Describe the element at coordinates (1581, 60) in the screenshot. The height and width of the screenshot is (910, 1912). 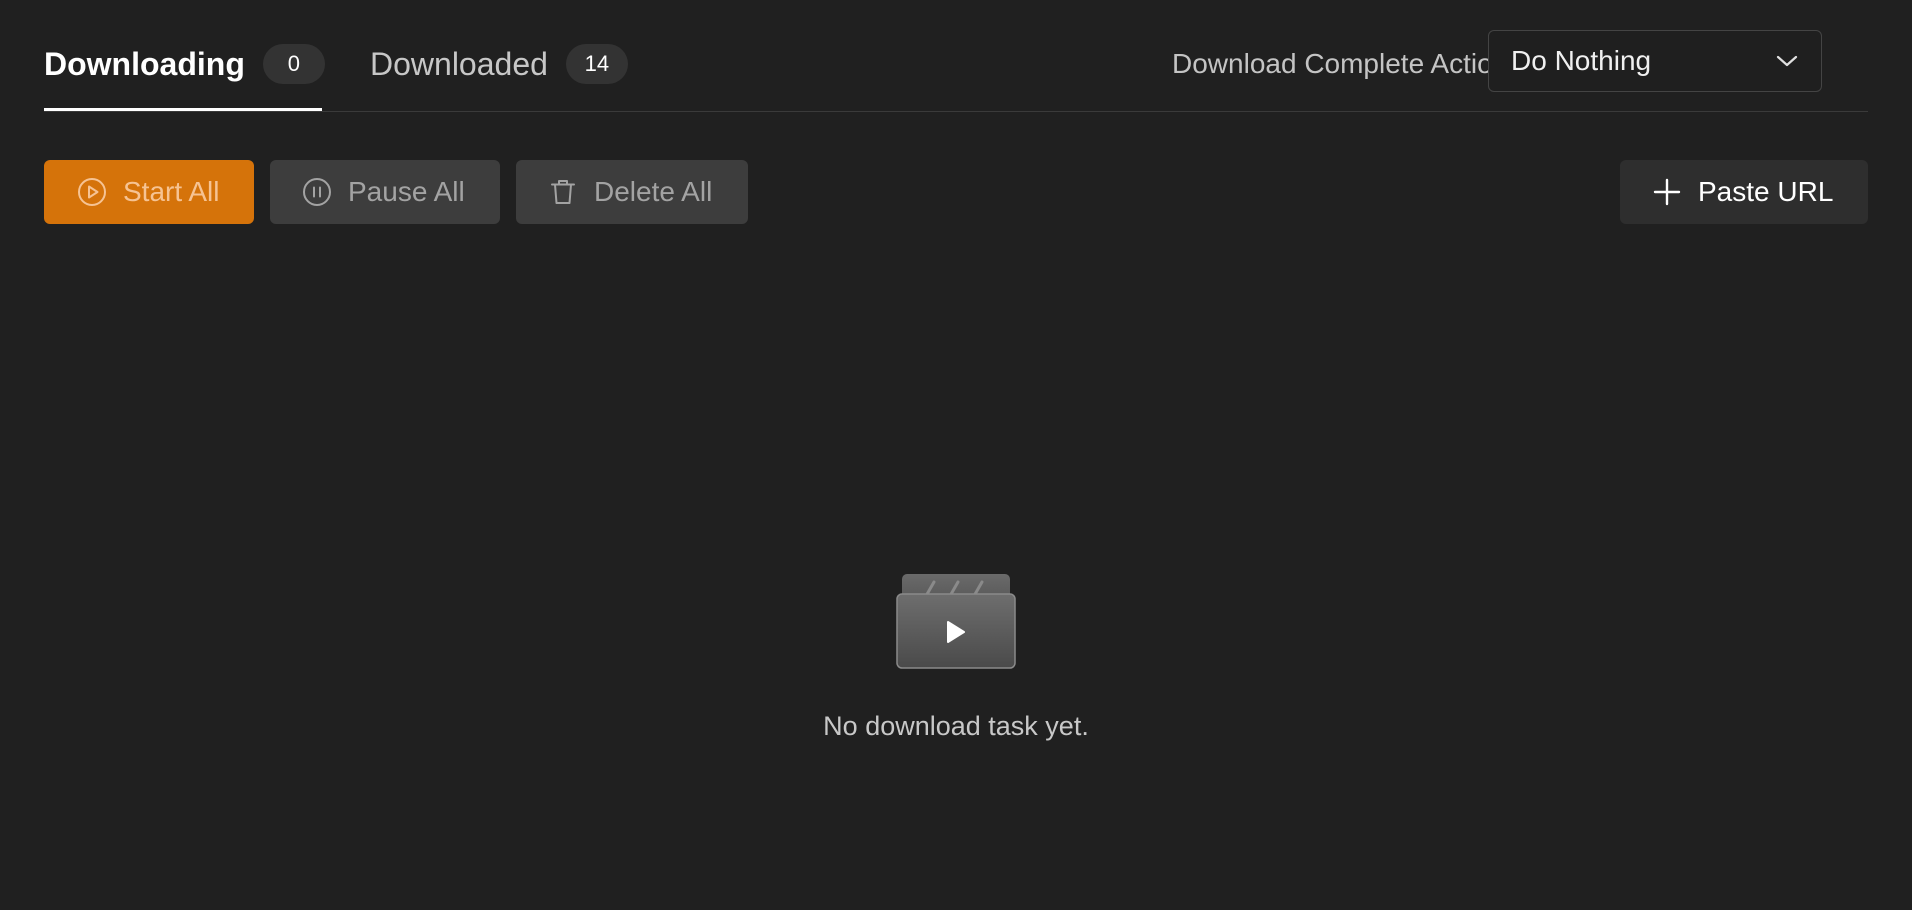
I see `complete-action-value: Do Nothing` at that location.